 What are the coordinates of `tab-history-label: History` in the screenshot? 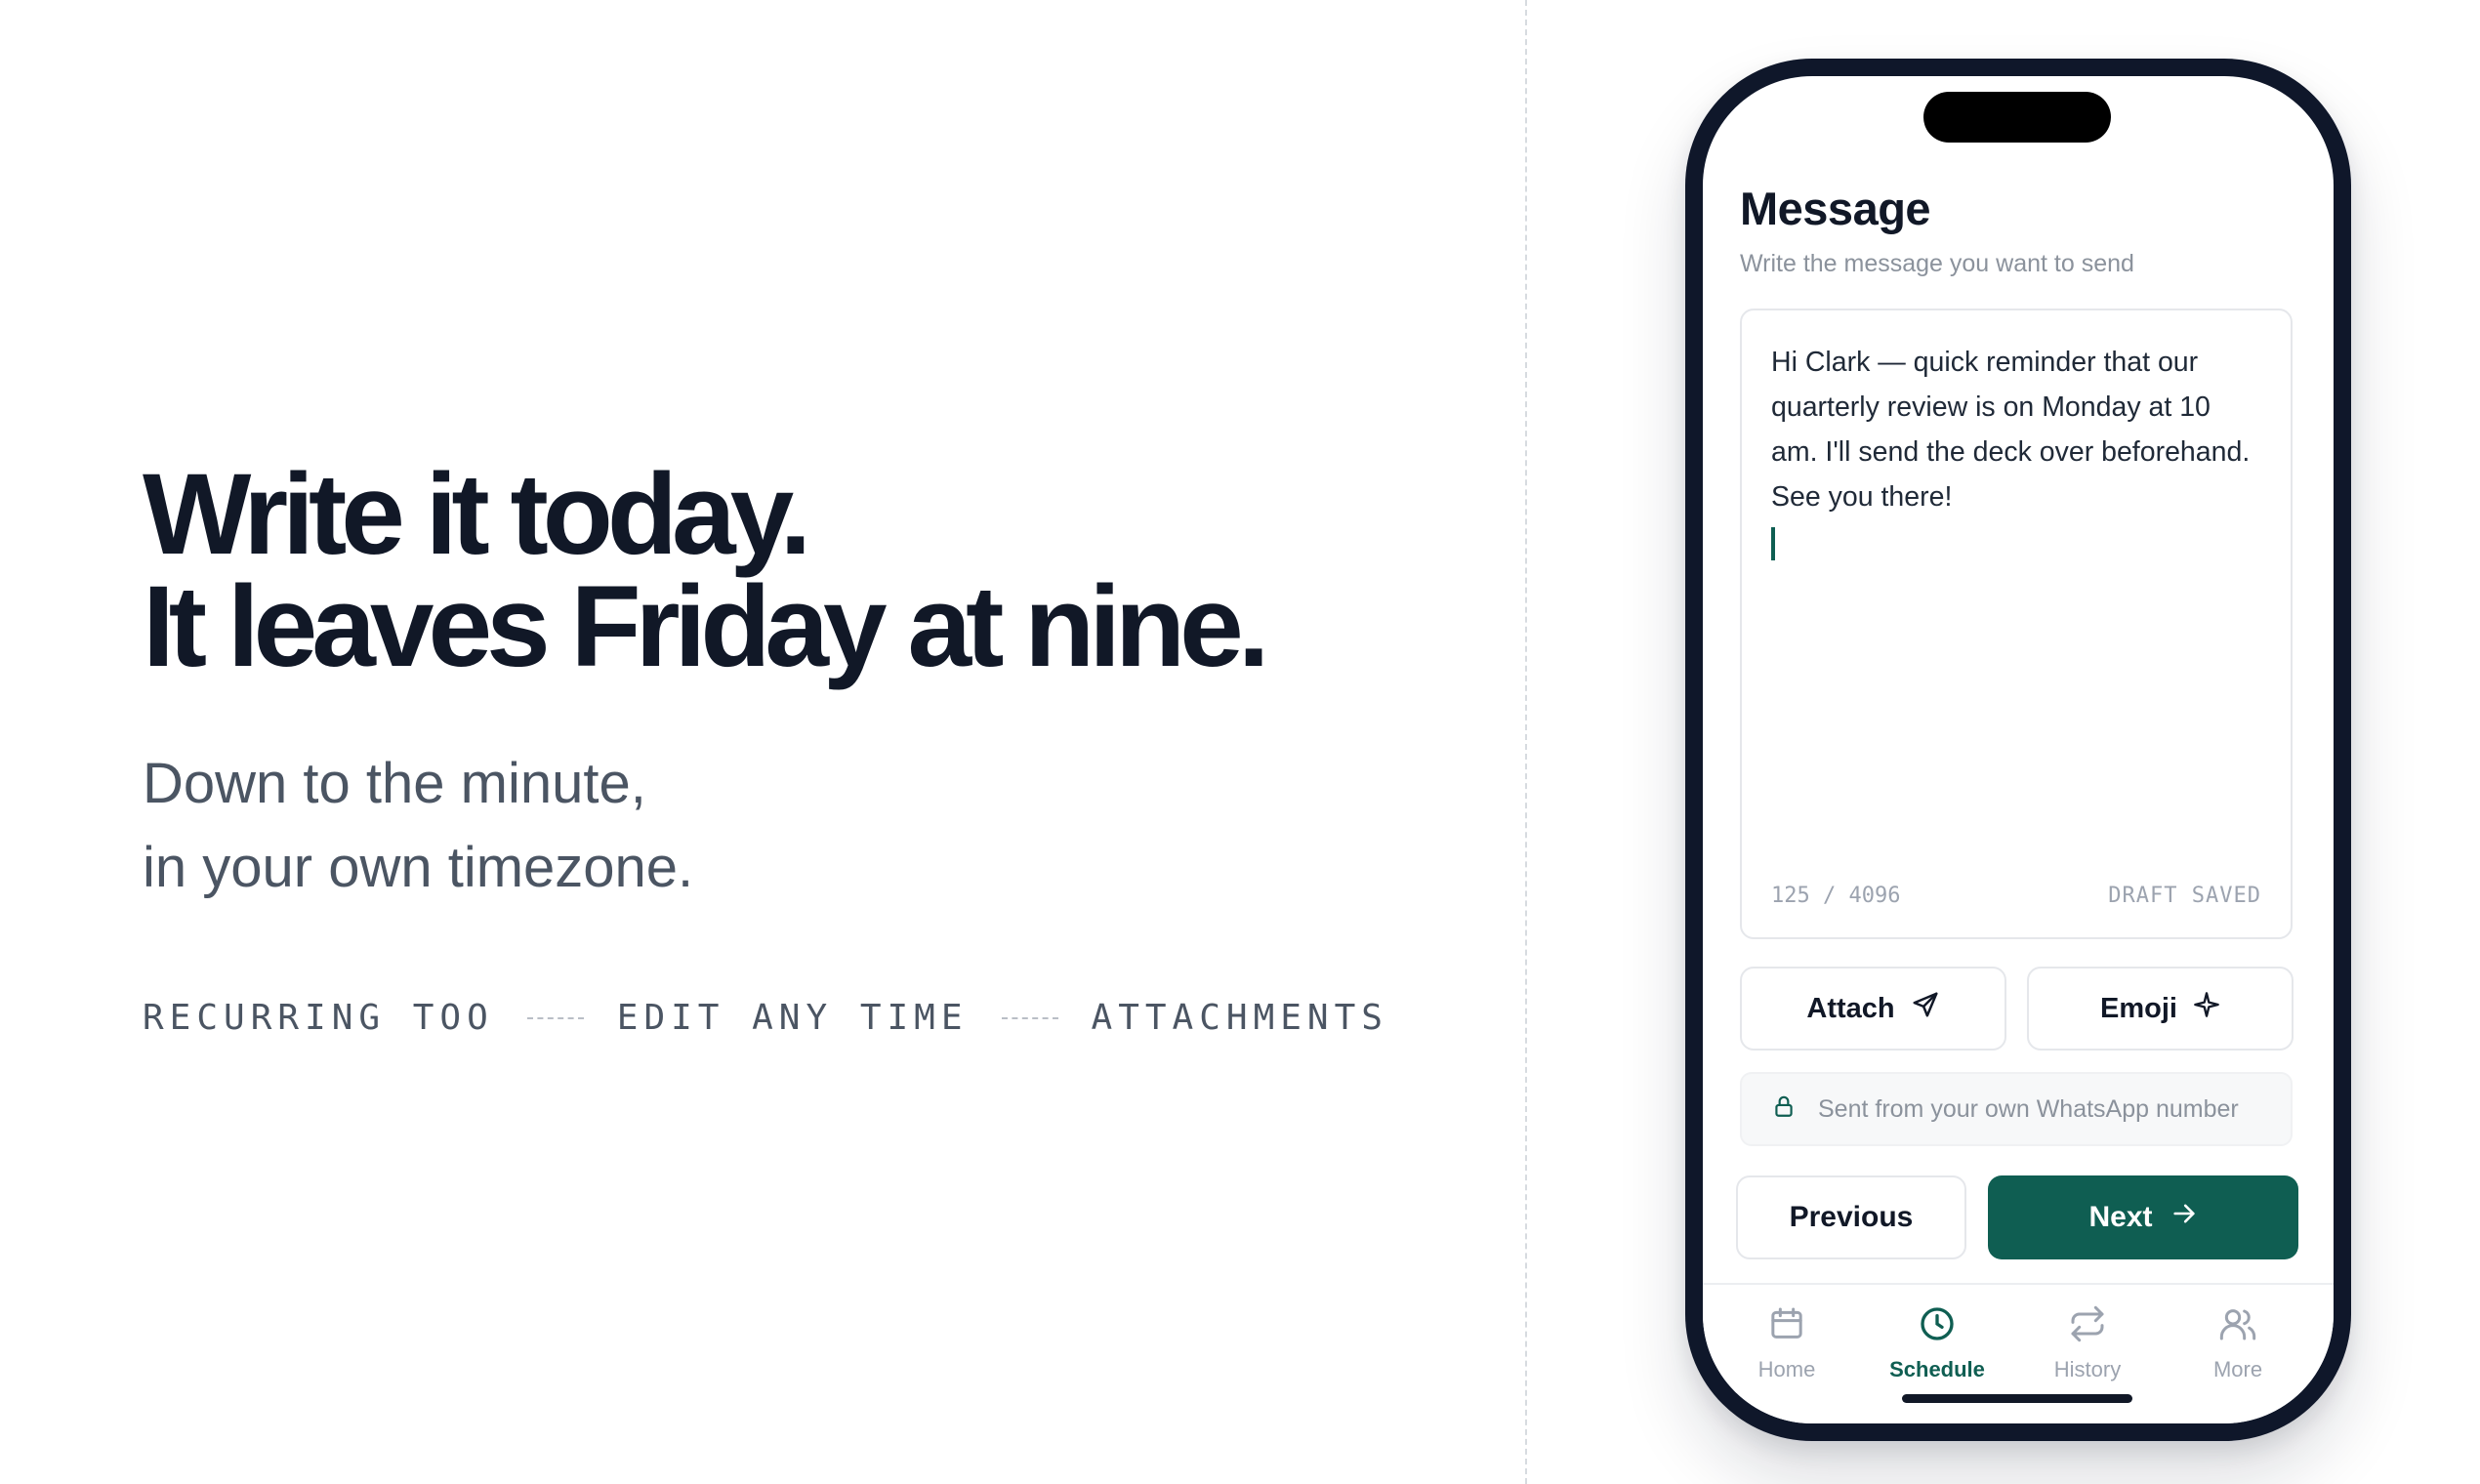 It's located at (2087, 1369).